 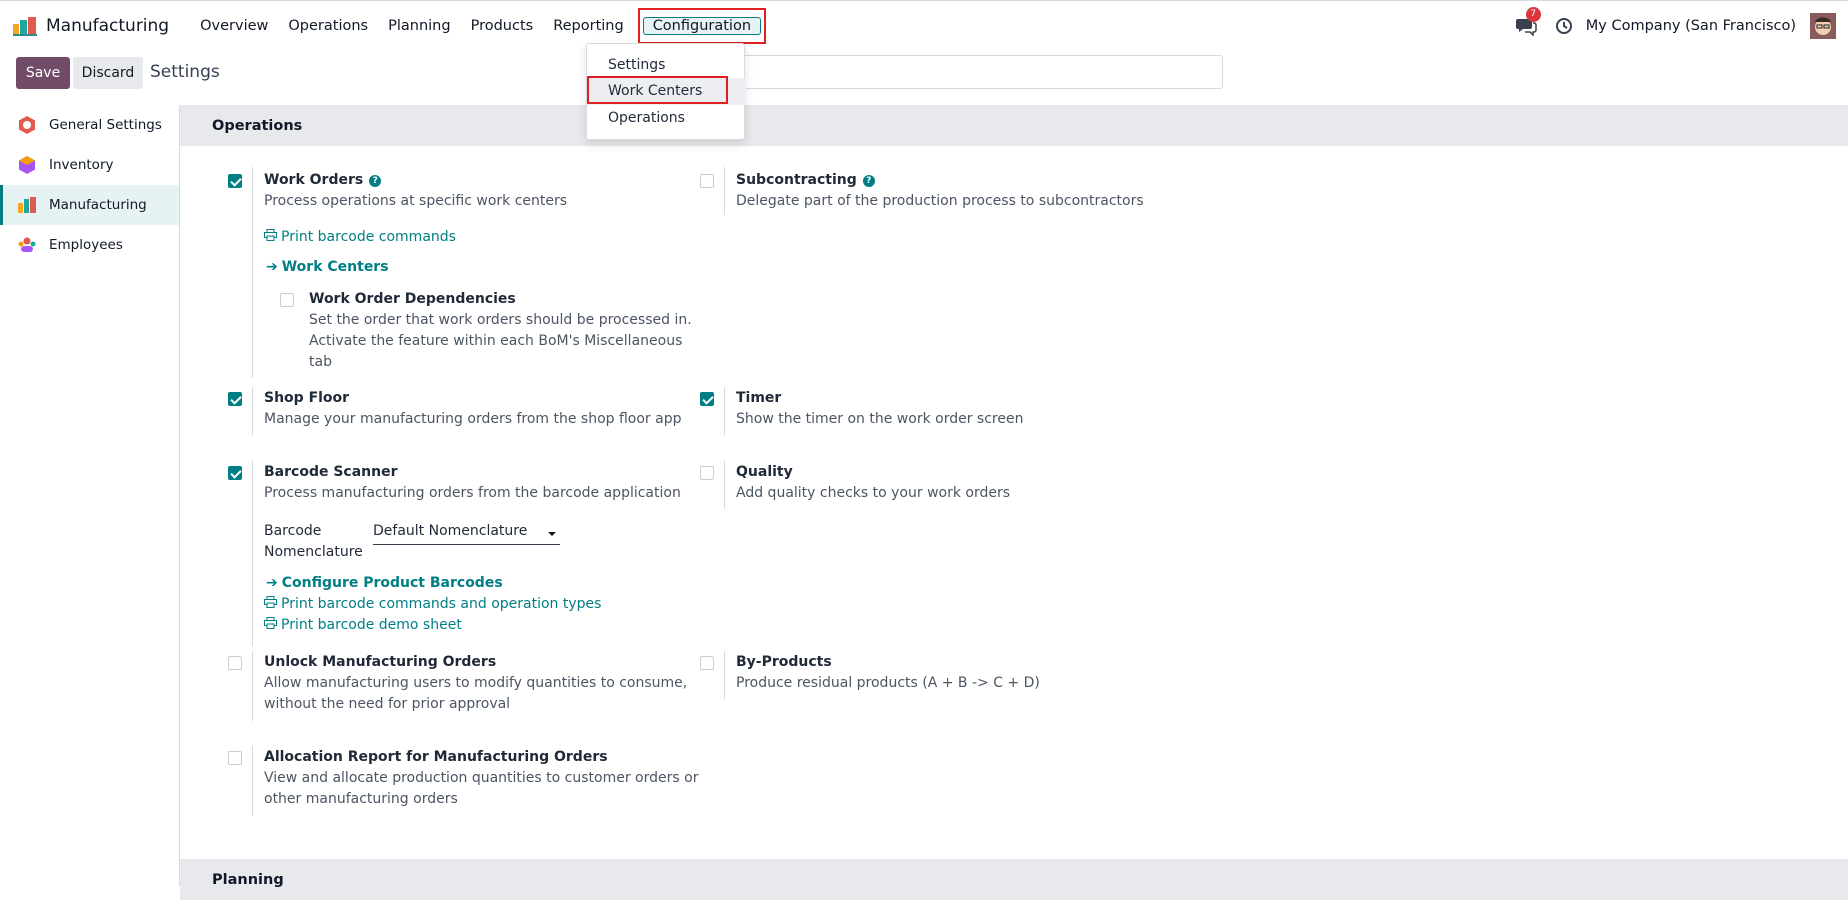 What do you see at coordinates (320, 362) in the screenshot?
I see `desc-line: tab` at bounding box center [320, 362].